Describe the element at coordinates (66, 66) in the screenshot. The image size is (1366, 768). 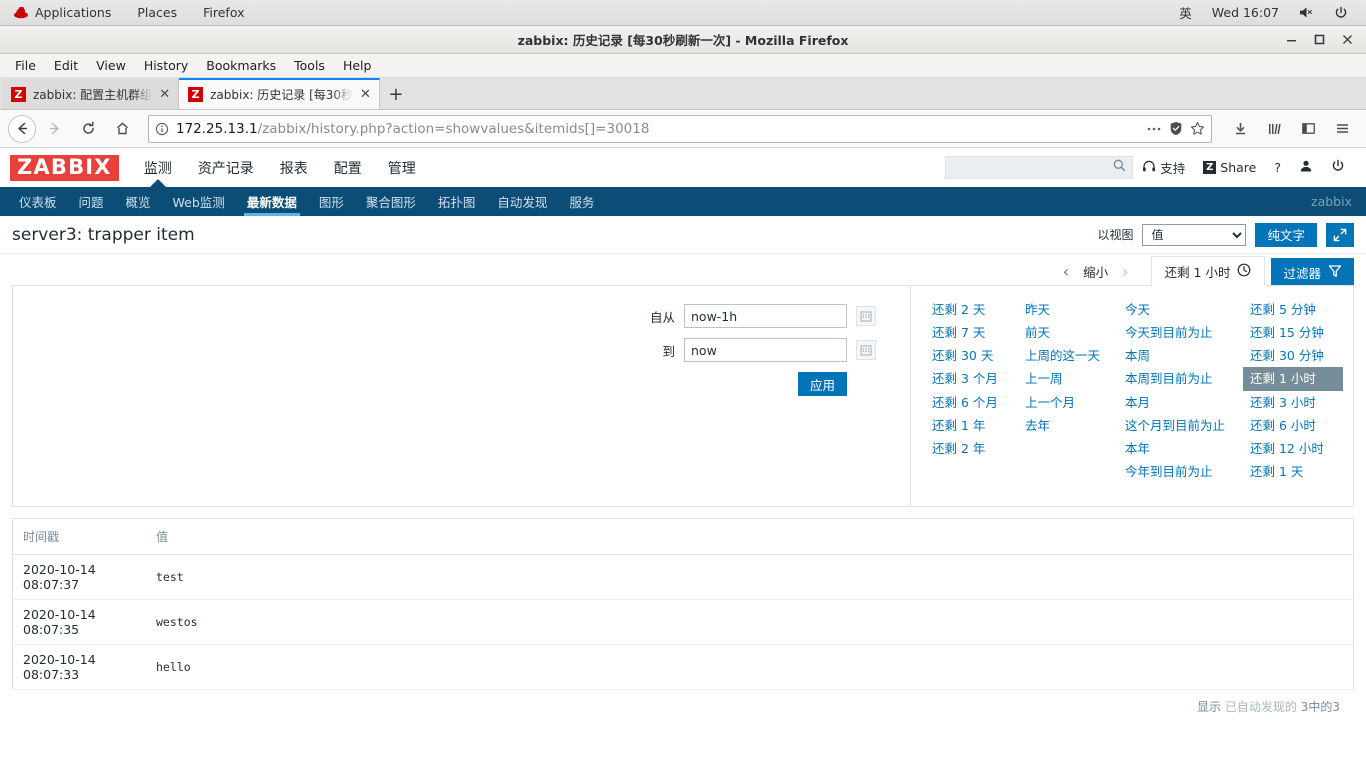
I see `menu-edit: Edit` at that location.